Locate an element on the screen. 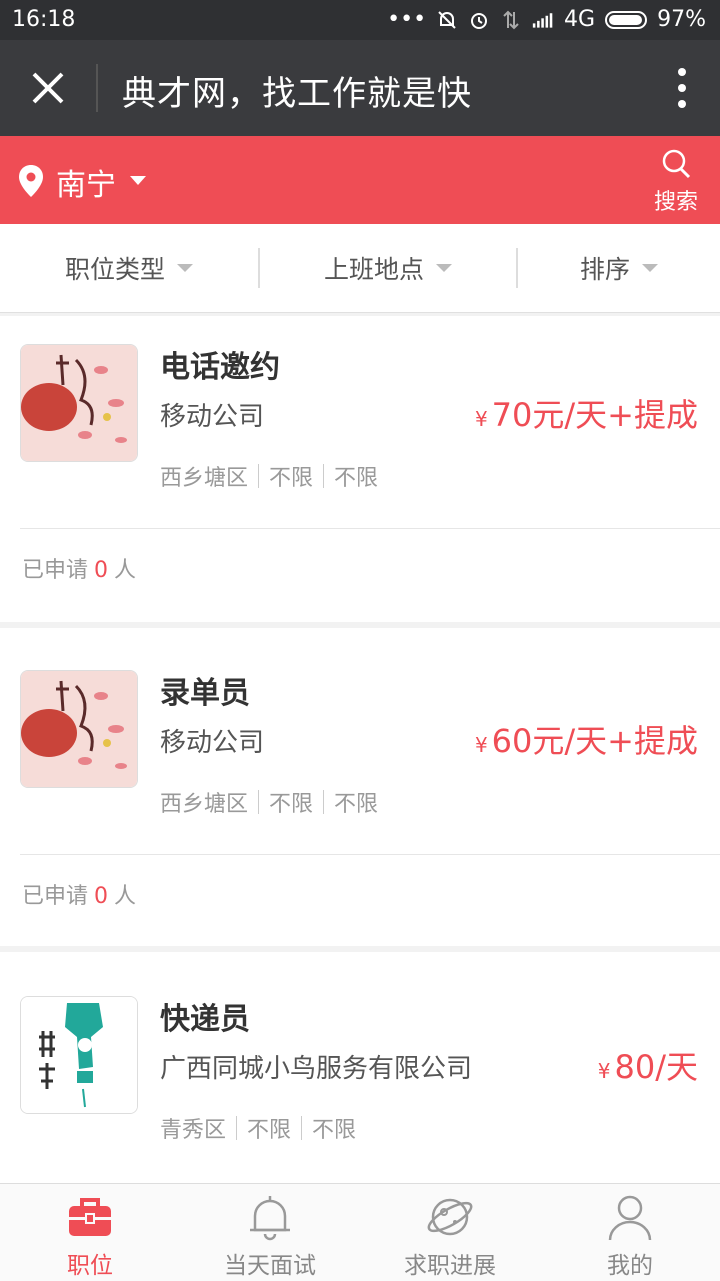 The width and height of the screenshot is (720, 1281). filter-bar: 职位类型 上班地点 排序 is located at coordinates (360, 268).